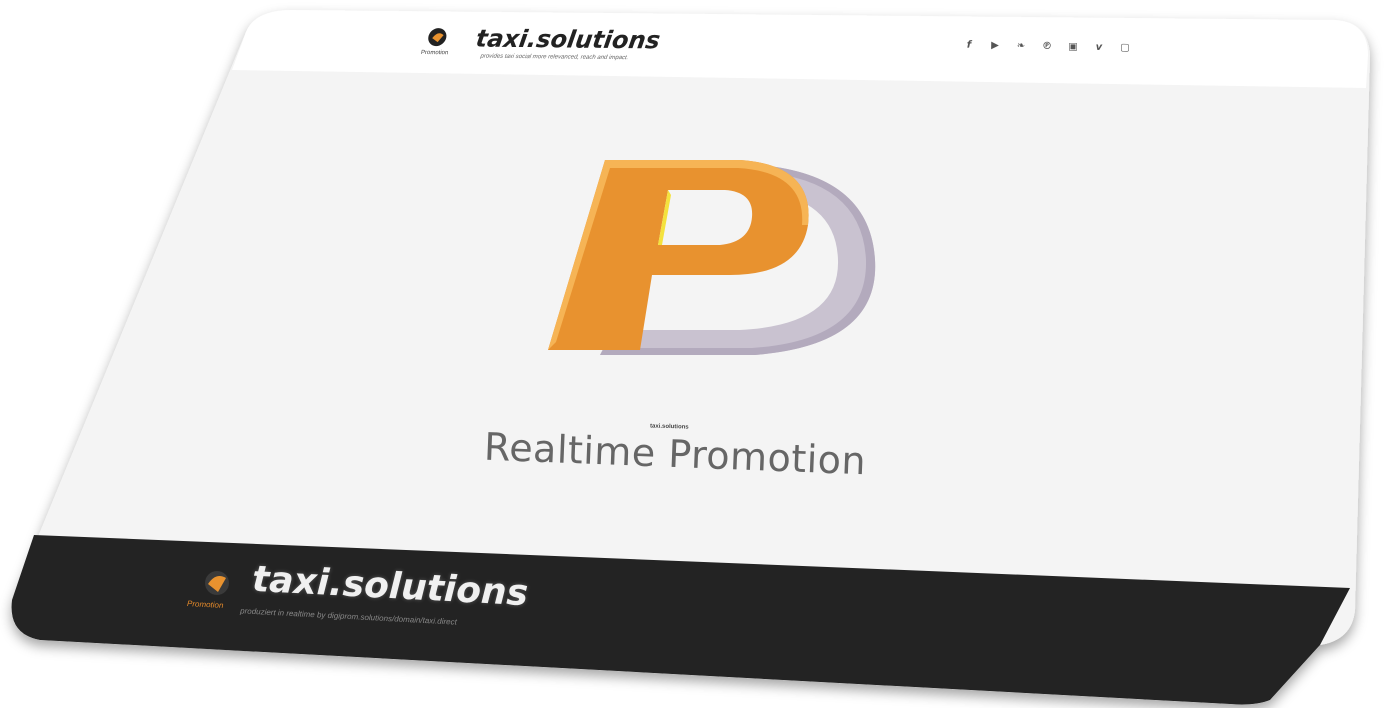 This screenshot has height=708, width=1384. What do you see at coordinates (1125, 47) in the screenshot?
I see `twitch-icon: ▢` at bounding box center [1125, 47].